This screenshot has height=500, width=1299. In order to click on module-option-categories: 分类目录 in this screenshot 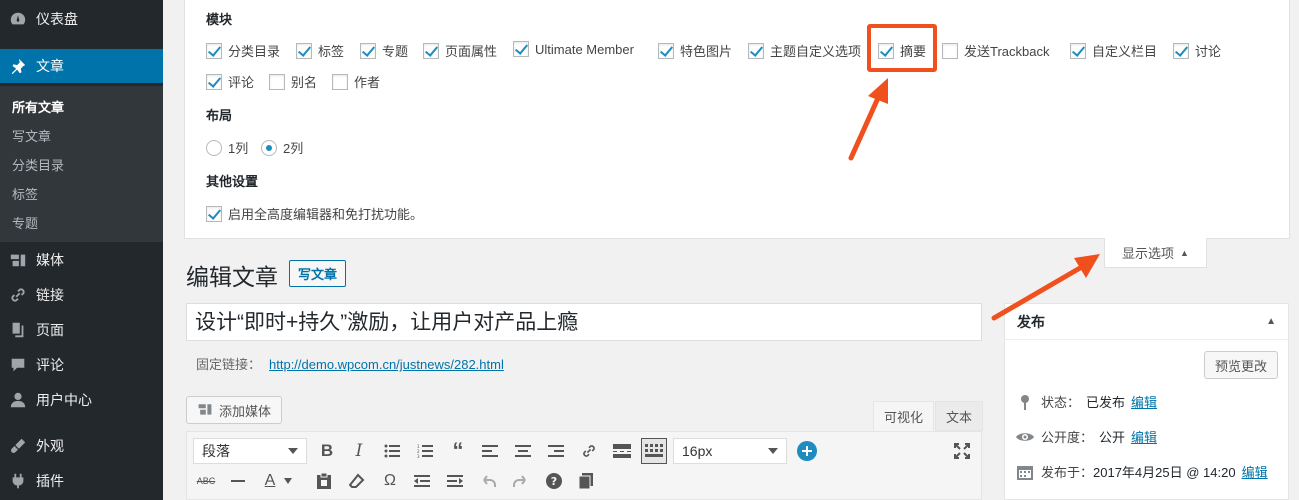, I will do `click(243, 50)`.